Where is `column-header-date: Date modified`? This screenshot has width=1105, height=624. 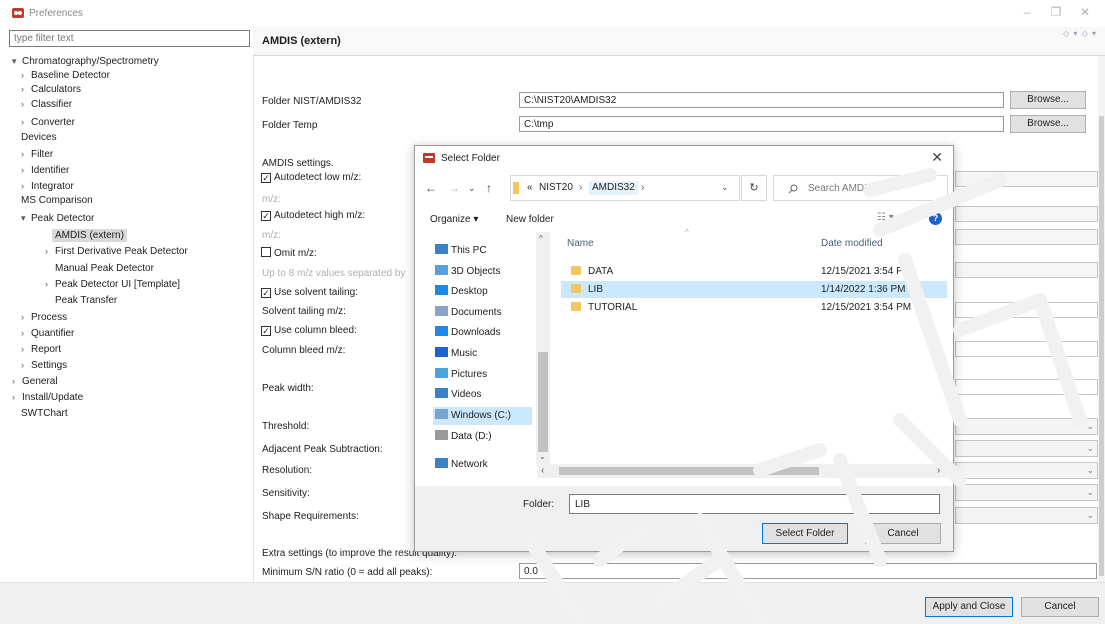 column-header-date: Date modified is located at coordinates (852, 243).